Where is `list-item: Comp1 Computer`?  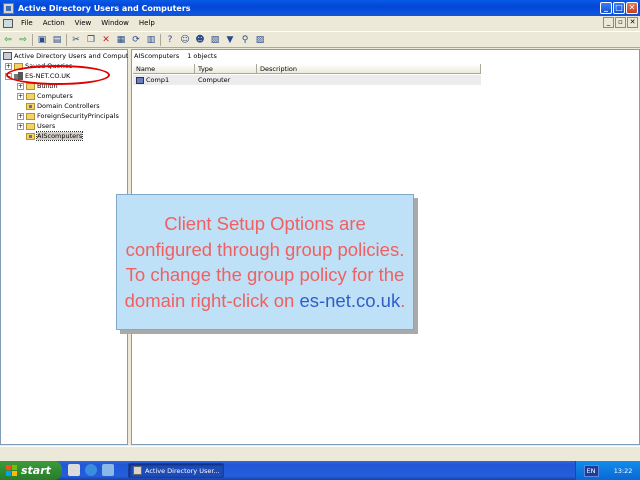 list-item: Comp1 Computer is located at coordinates (307, 80).